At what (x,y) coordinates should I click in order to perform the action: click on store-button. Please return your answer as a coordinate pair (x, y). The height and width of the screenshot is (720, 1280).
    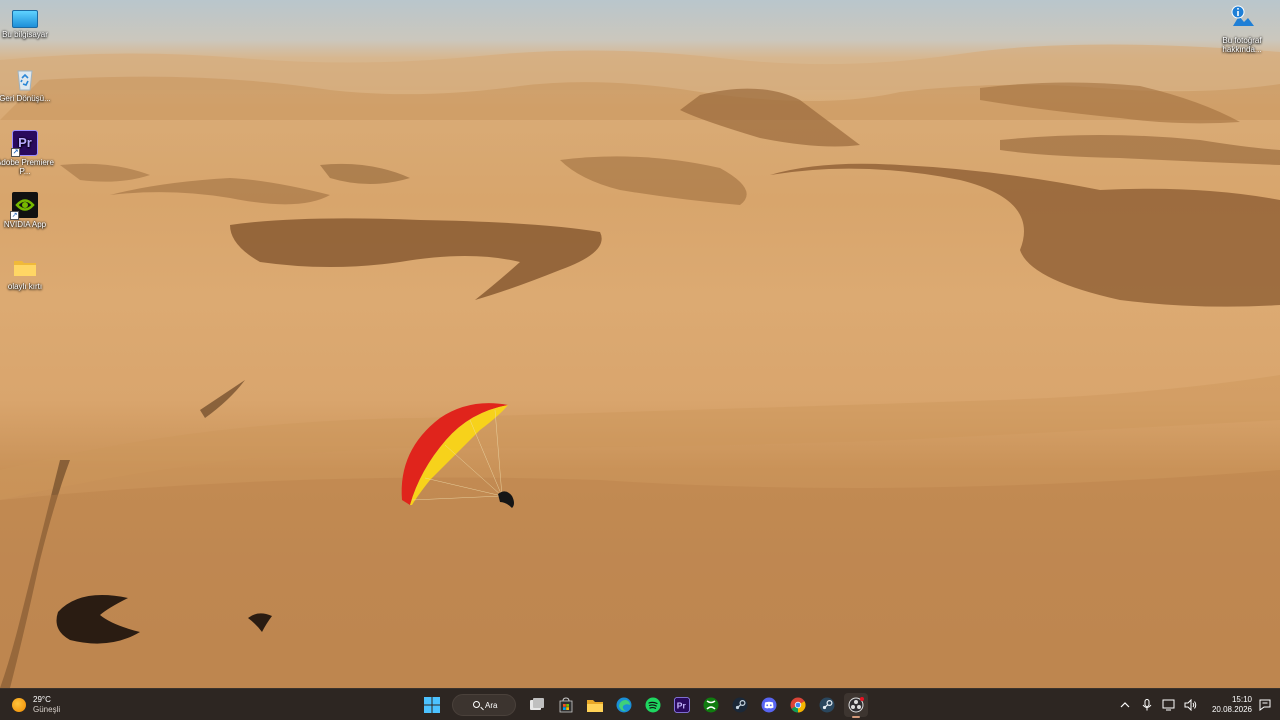
    Looking at the image, I should click on (566, 705).